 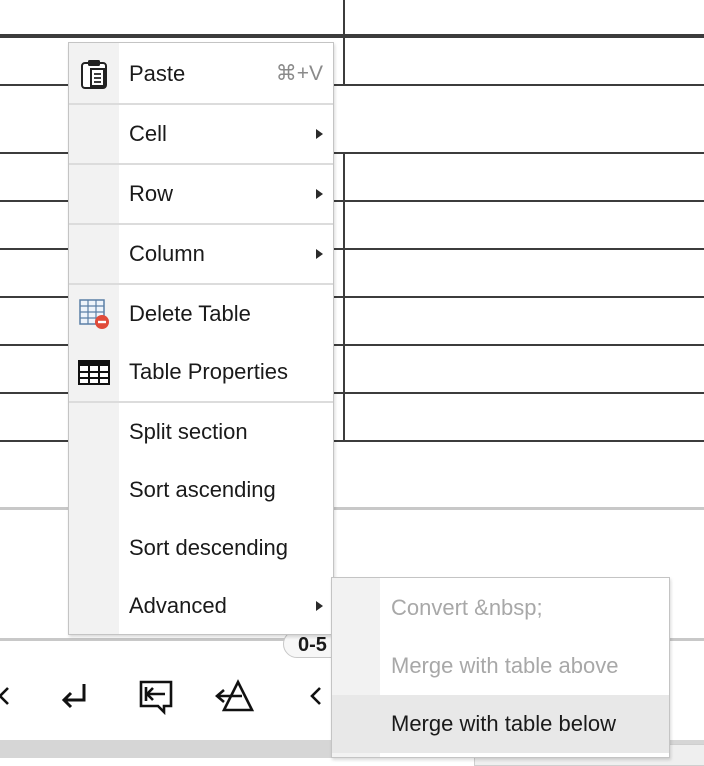 What do you see at coordinates (151, 193) in the screenshot?
I see `menu-item-label: Row` at bounding box center [151, 193].